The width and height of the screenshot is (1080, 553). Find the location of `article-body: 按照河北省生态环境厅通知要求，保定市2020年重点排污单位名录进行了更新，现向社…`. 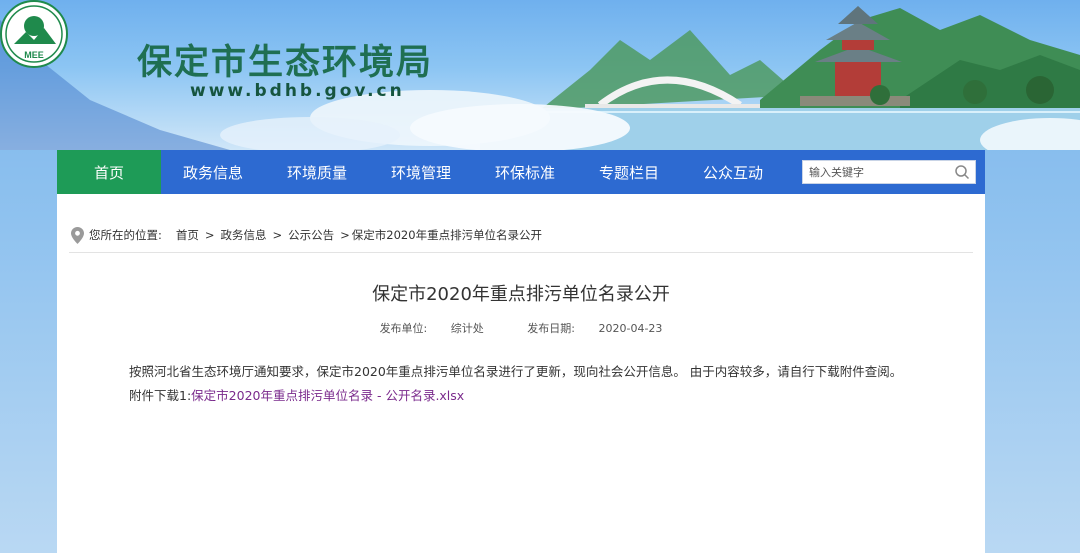

article-body: 按照河北省生态环境厅通知要求，保定市2020年重点排污单位名录进行了更新，现向社… is located at coordinates (529, 384).